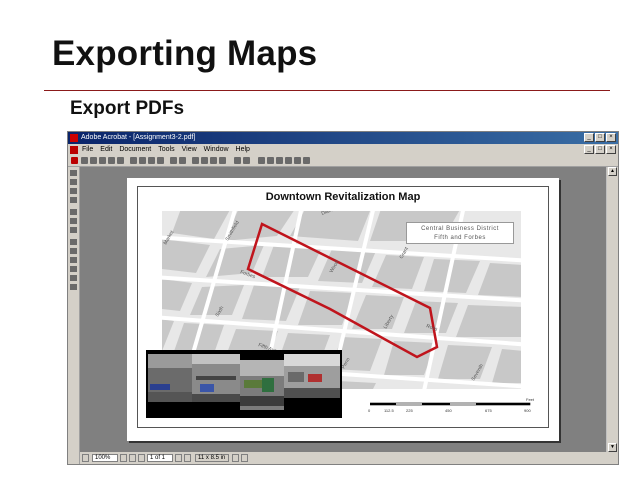  I want to click on doc-minimize-button: _, so click(589, 149).